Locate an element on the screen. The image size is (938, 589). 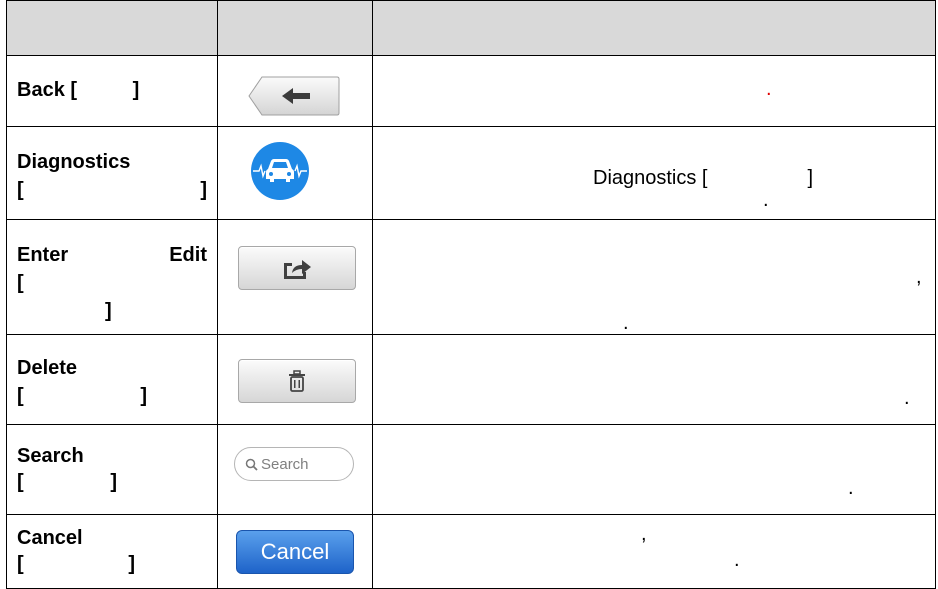
table-header-row is located at coordinates (471, 28).